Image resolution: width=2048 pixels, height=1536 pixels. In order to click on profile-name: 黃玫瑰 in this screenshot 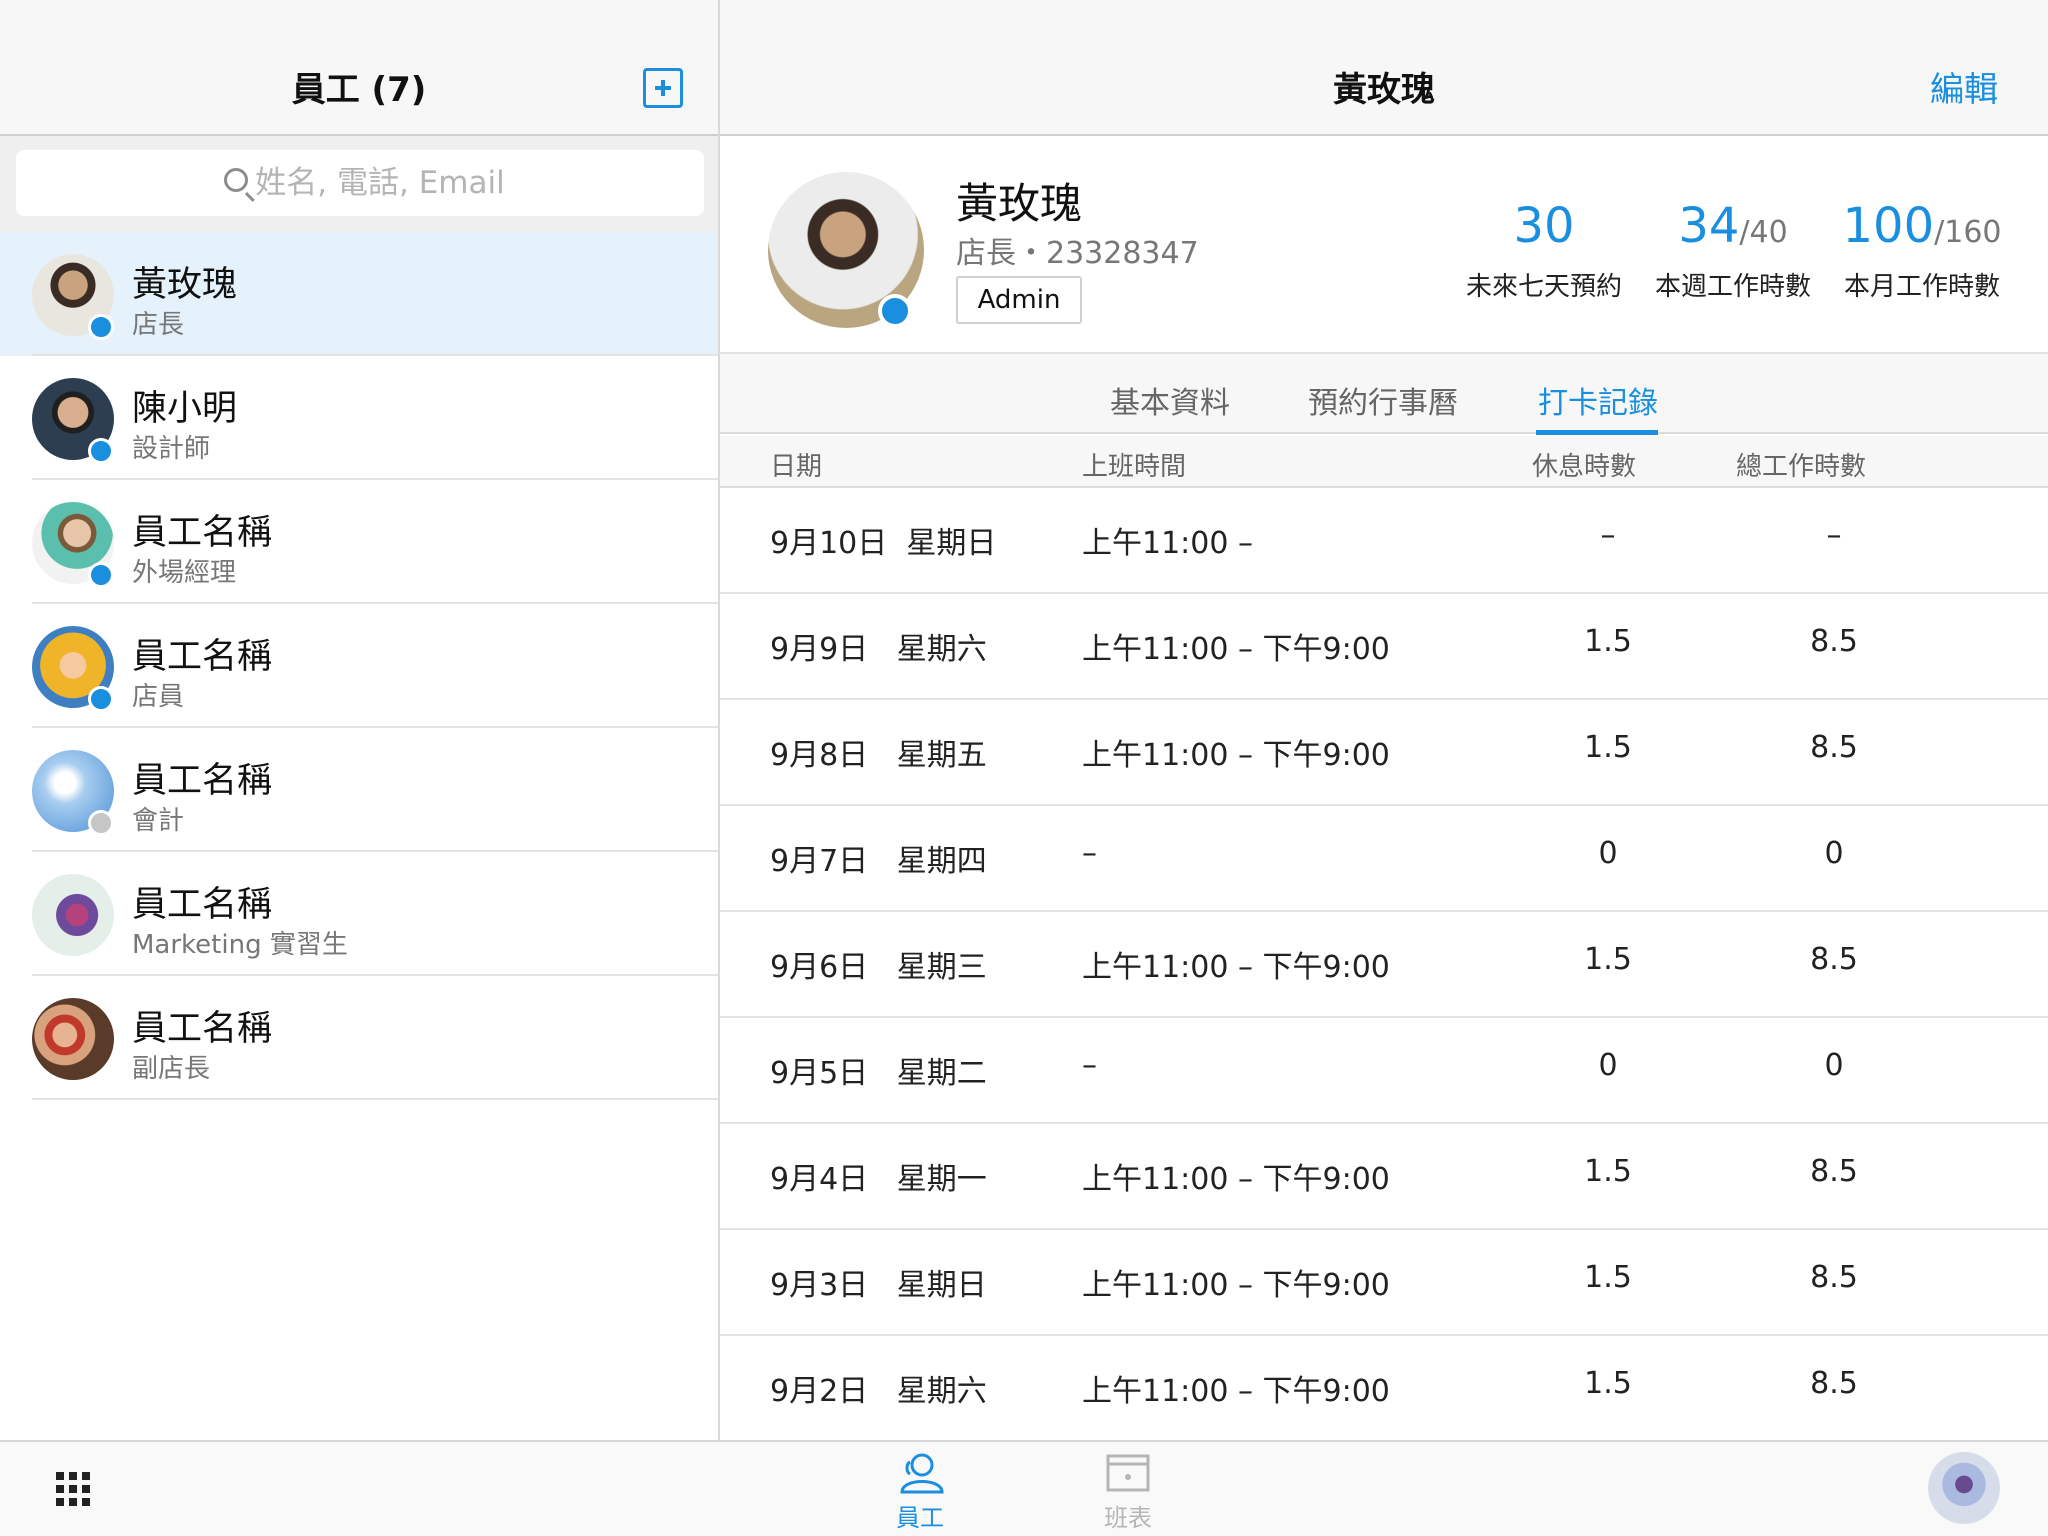, I will do `click(1019, 203)`.